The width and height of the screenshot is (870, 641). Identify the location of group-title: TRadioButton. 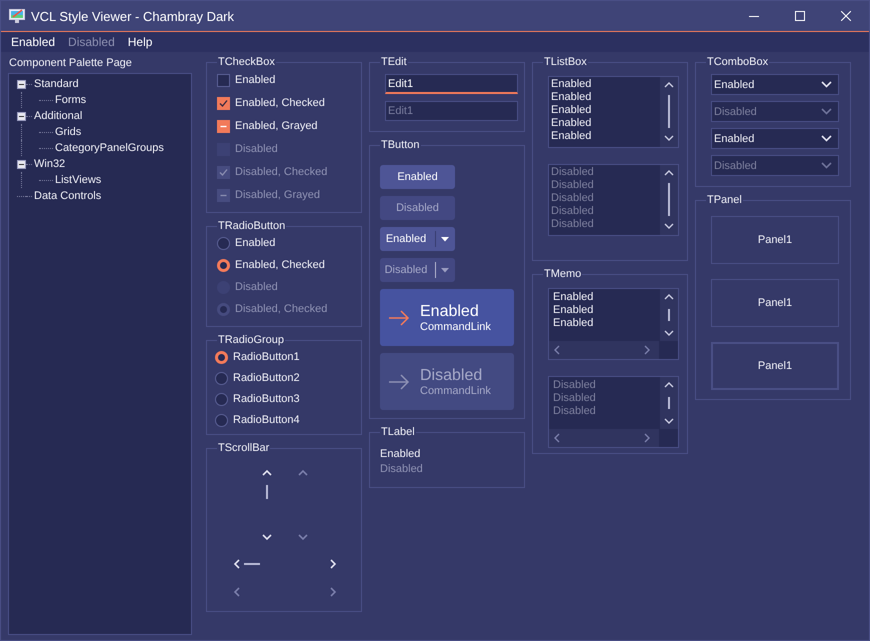
(251, 226).